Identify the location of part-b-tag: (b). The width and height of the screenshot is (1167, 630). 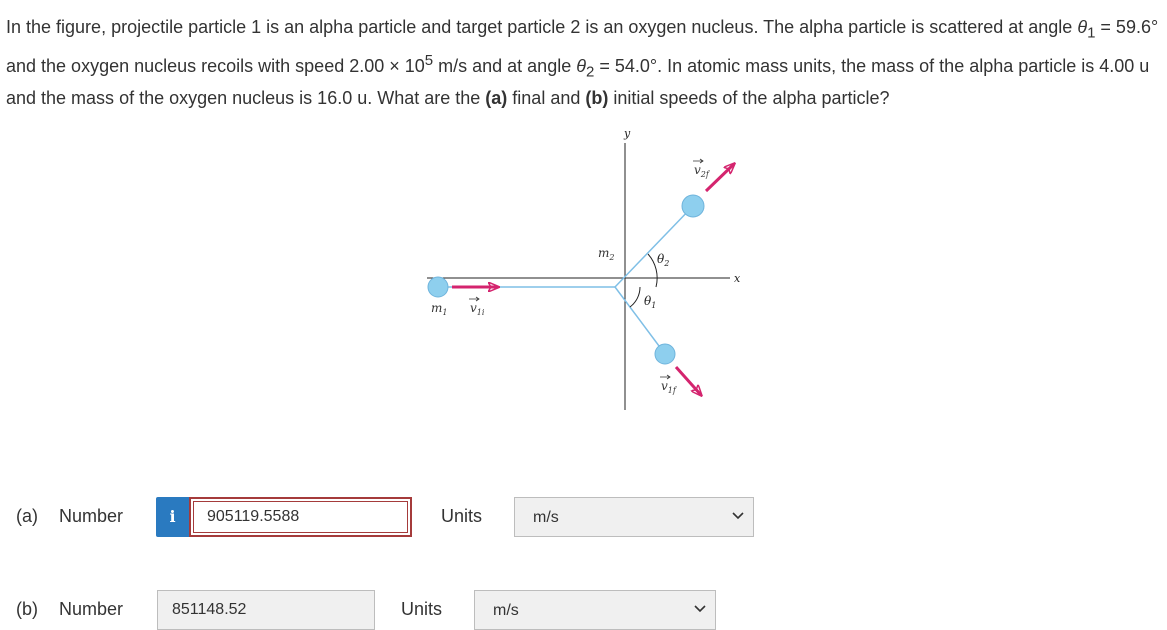
(597, 98).